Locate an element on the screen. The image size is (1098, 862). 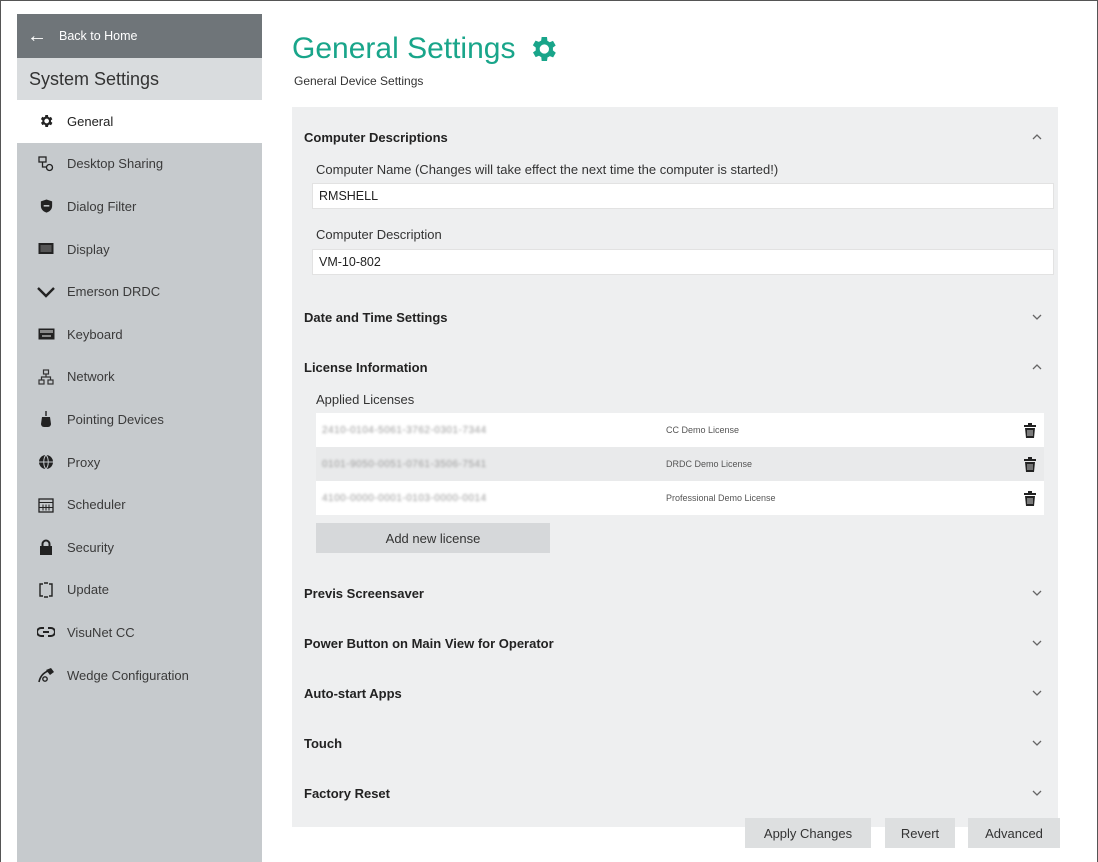
update-icon is located at coordinates (46, 590).